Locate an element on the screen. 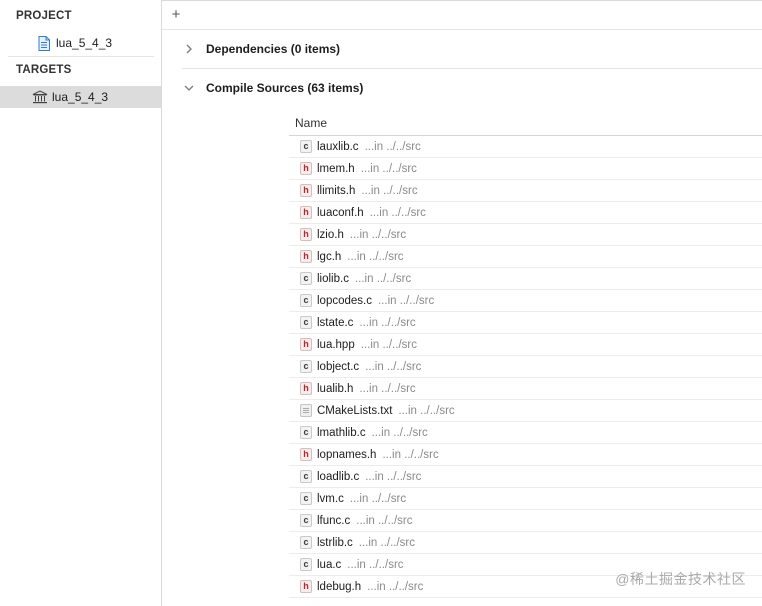 This screenshot has height=606, width=762. table-row: h lopnames.h ...in ../../src is located at coordinates (525, 455).